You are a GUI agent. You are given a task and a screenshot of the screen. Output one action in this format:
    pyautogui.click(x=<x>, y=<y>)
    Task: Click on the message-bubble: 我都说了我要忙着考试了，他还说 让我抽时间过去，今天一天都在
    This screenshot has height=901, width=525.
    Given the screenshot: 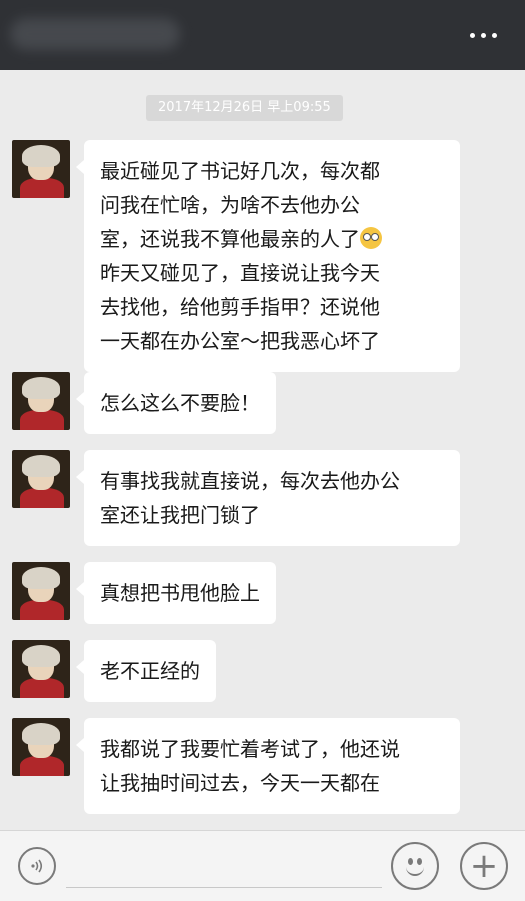 What is the action you would take?
    pyautogui.click(x=268, y=766)
    